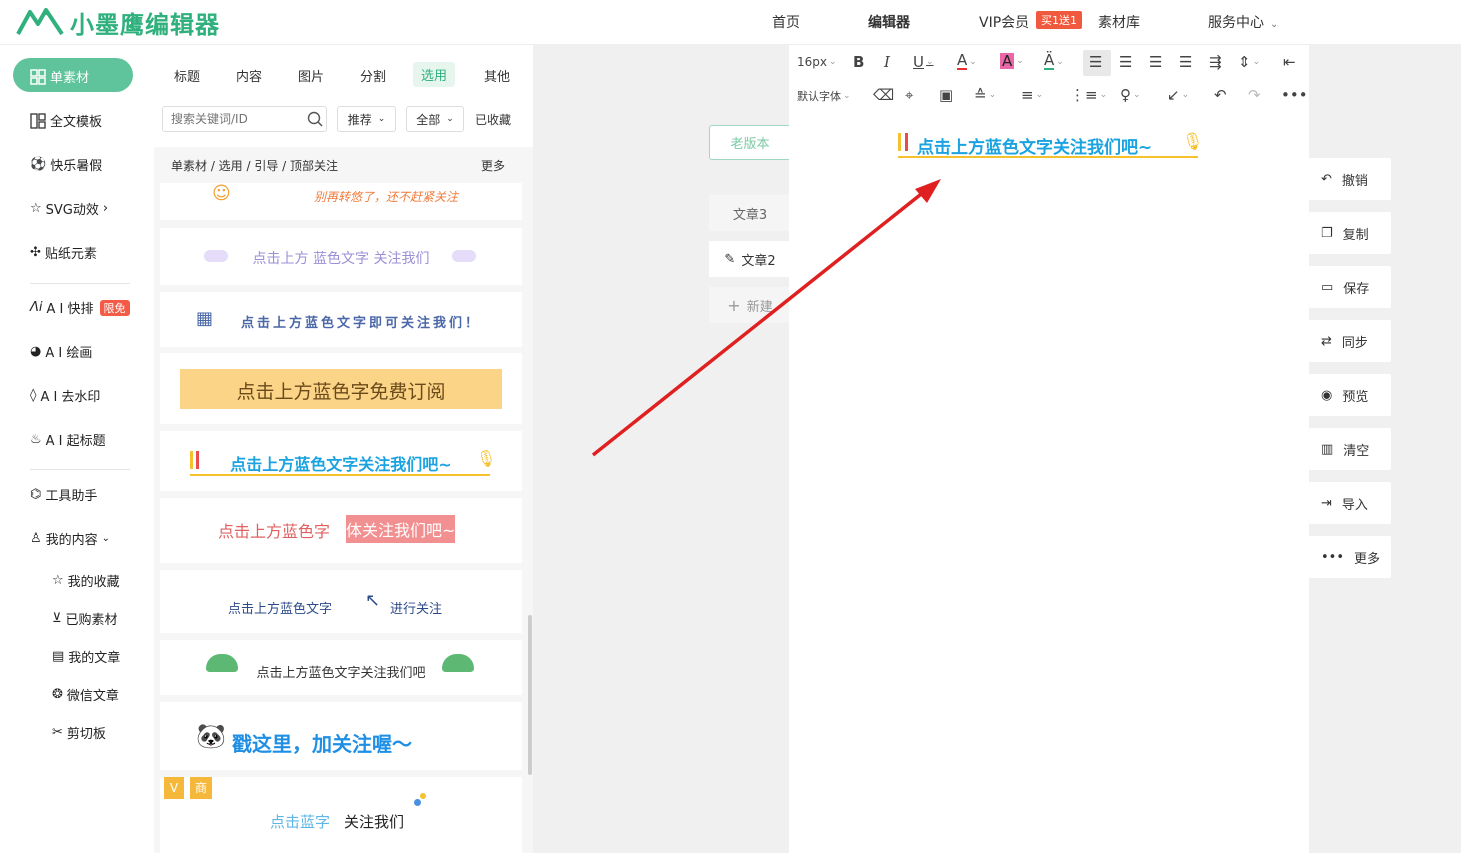  What do you see at coordinates (36, 439) in the screenshot?
I see `flame-icon: ♨` at bounding box center [36, 439].